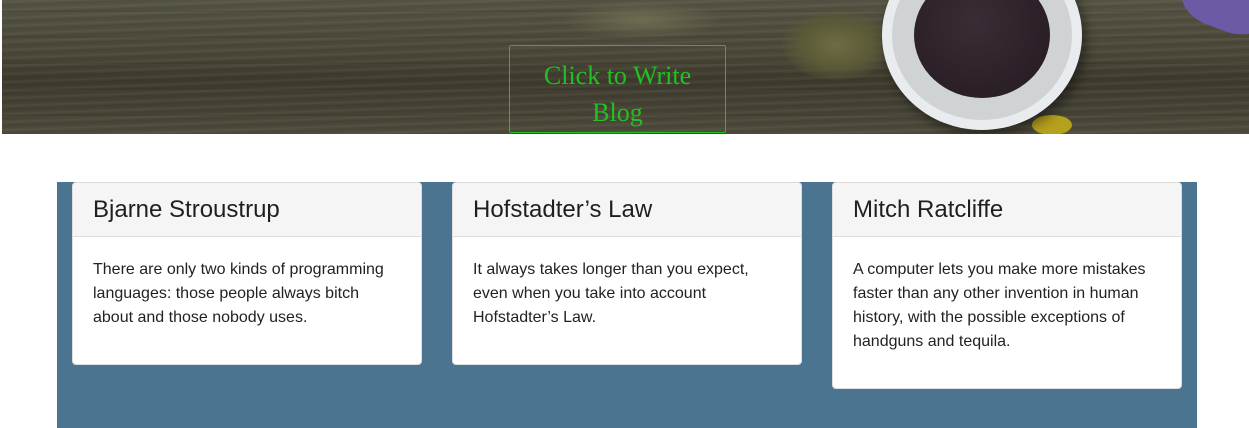 This screenshot has height=428, width=1249. Describe the element at coordinates (1052, 124) in the screenshot. I see `cup-handle-image` at that location.